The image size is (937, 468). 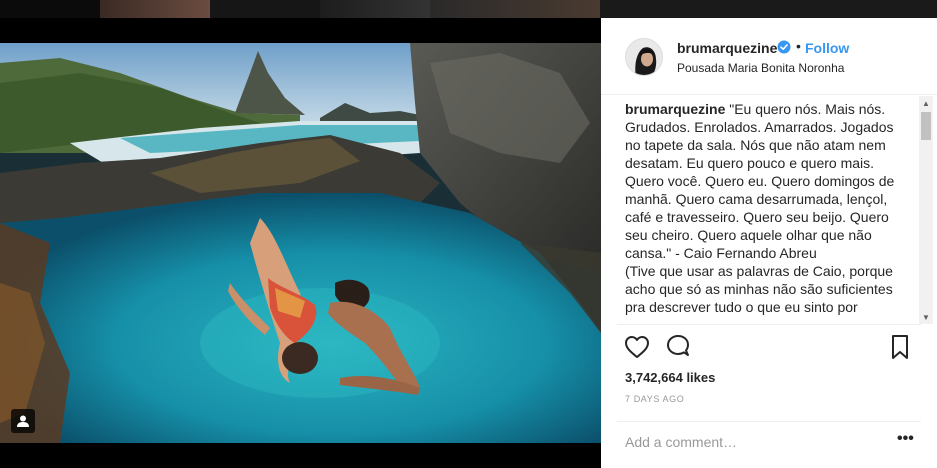 What do you see at coordinates (23, 421) in the screenshot?
I see `user-tag-icon` at bounding box center [23, 421].